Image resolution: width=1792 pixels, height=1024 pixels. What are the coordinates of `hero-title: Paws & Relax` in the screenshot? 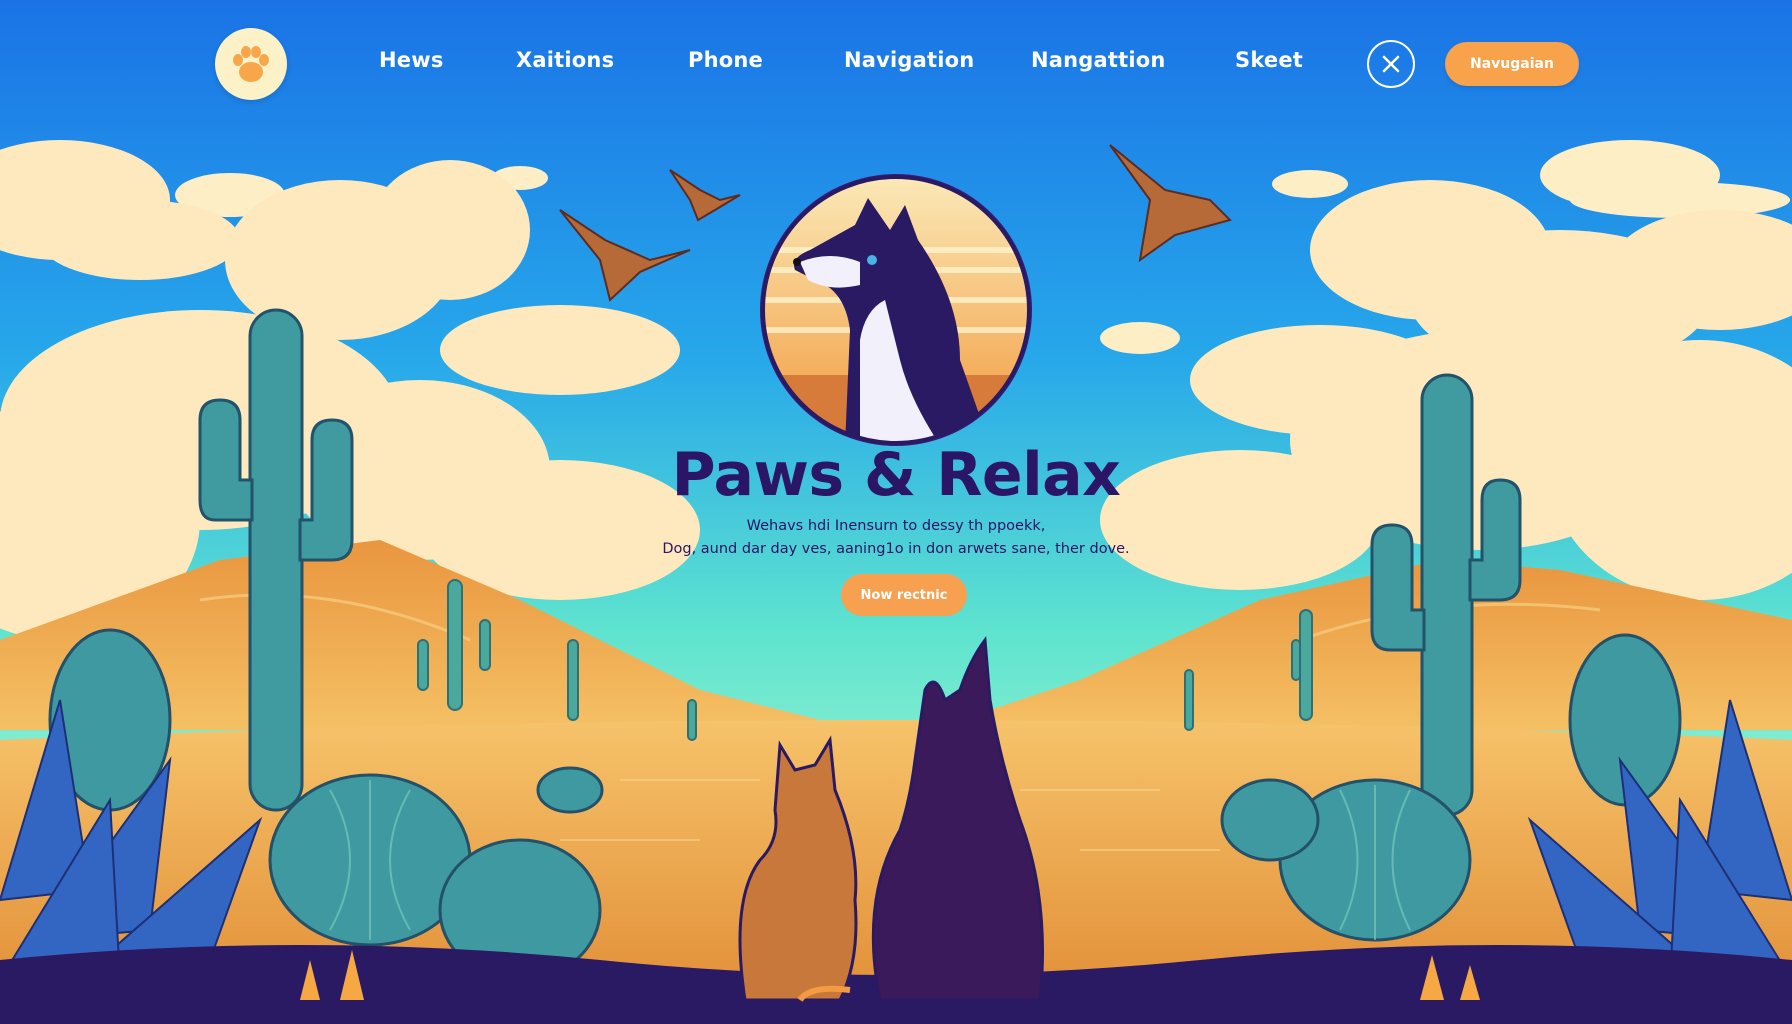 It's located at (896, 475).